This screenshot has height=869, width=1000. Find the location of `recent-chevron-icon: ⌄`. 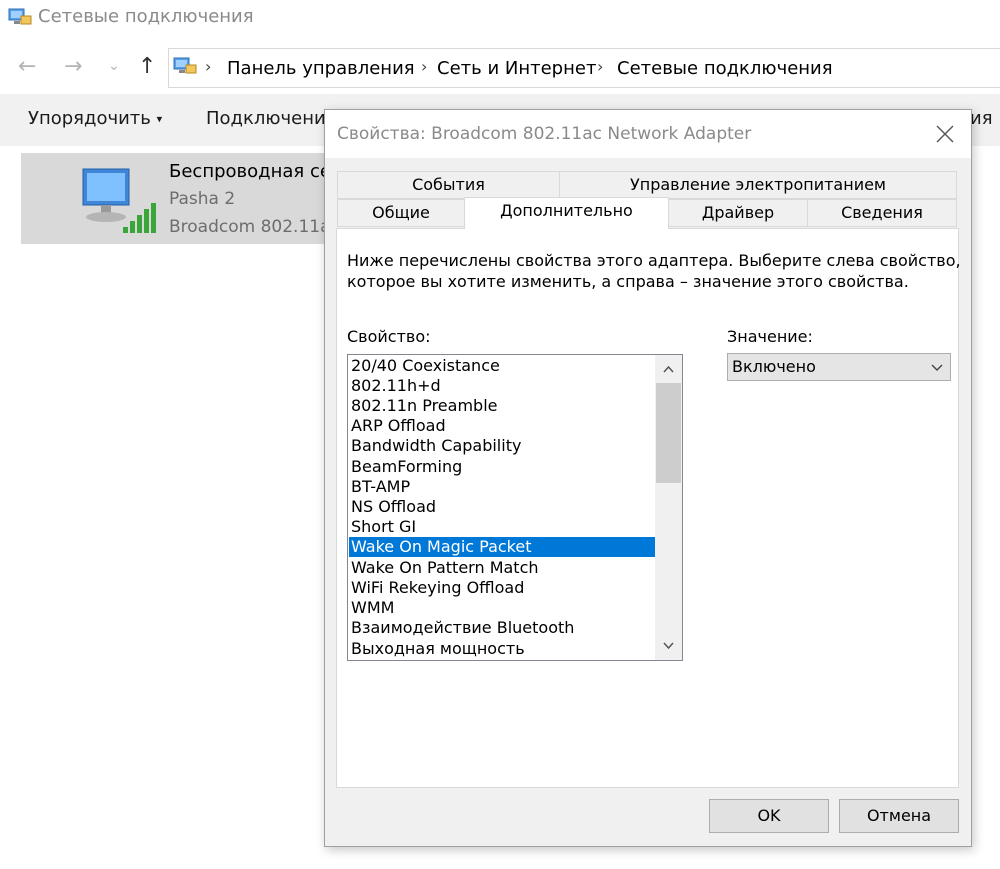

recent-chevron-icon: ⌄ is located at coordinates (114, 66).